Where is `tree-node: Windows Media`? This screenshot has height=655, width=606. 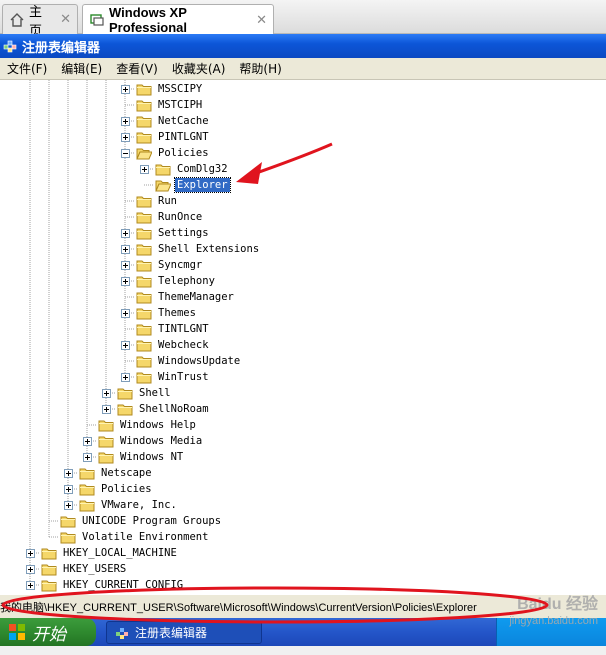 tree-node: Windows Media is located at coordinates (143, 441).